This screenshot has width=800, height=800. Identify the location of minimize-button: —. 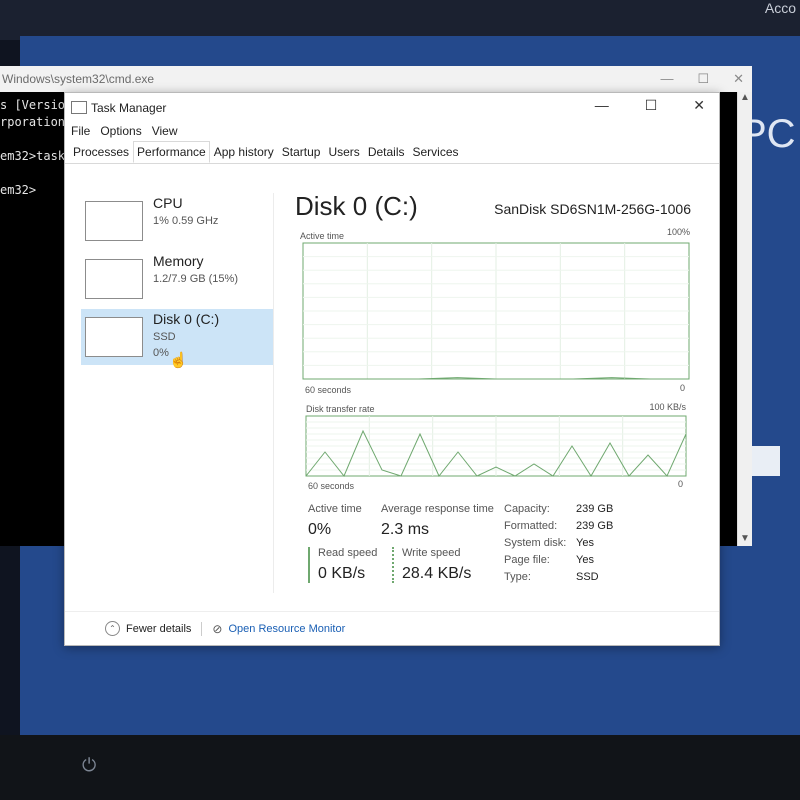
(666, 79).